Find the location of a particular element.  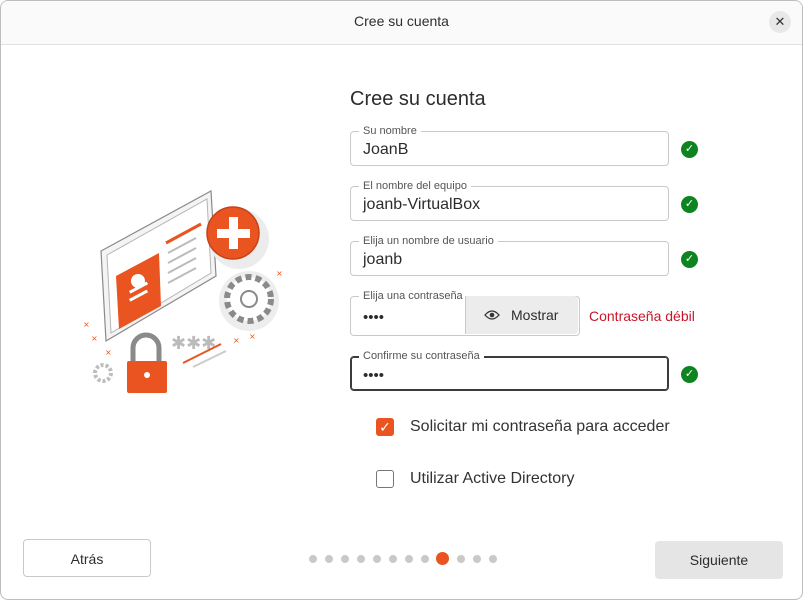

active-directory-label: Utilizar Active Directory is located at coordinates (492, 479).